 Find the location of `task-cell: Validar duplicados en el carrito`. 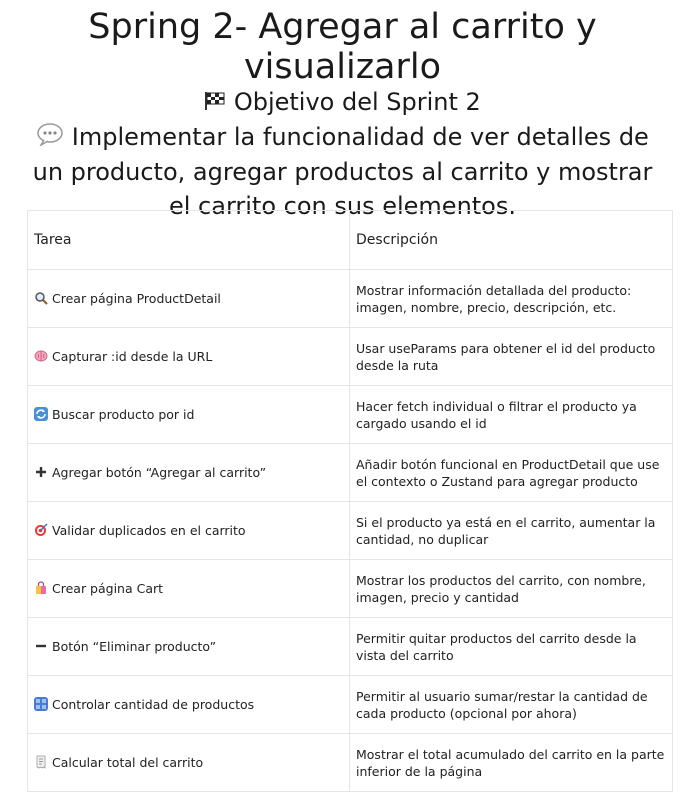

task-cell: Validar duplicados en el carrito is located at coordinates (188, 530).